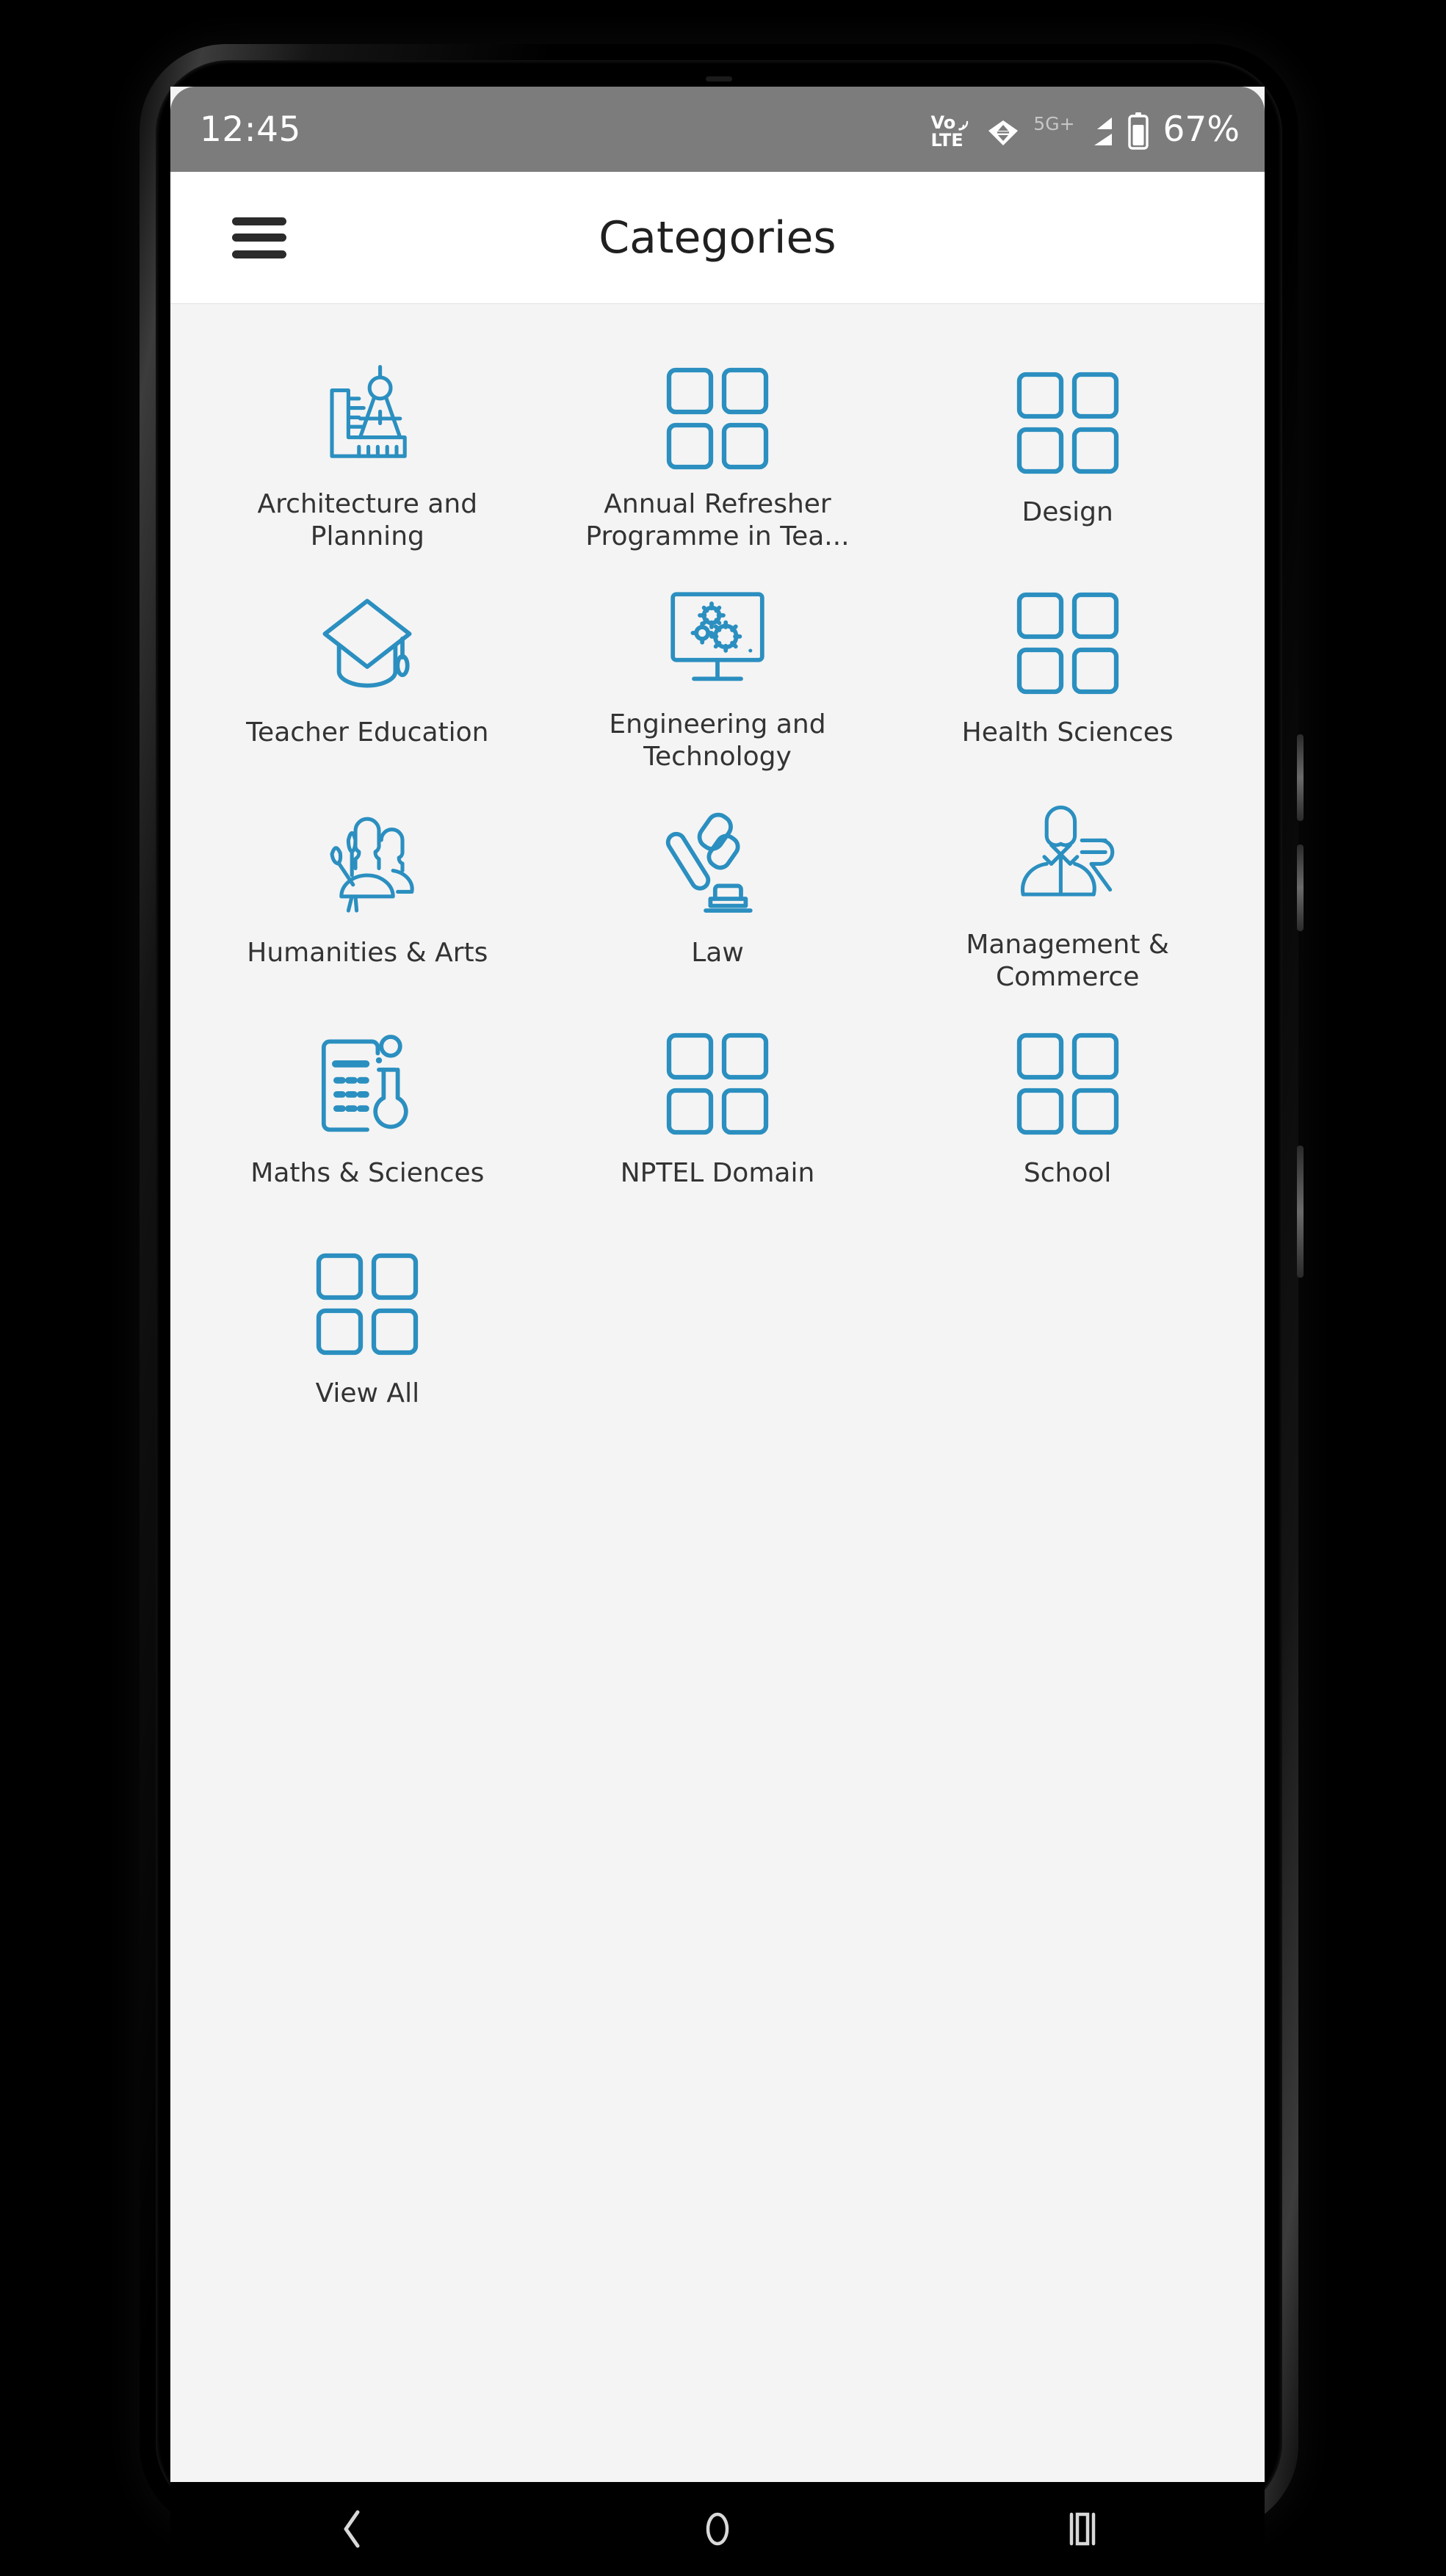 The height and width of the screenshot is (2576, 1446). Describe the element at coordinates (1201, 129) in the screenshot. I see `battery-percent-label: 67%` at that location.